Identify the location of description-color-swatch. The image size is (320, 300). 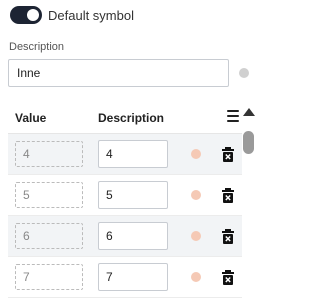
(244, 73).